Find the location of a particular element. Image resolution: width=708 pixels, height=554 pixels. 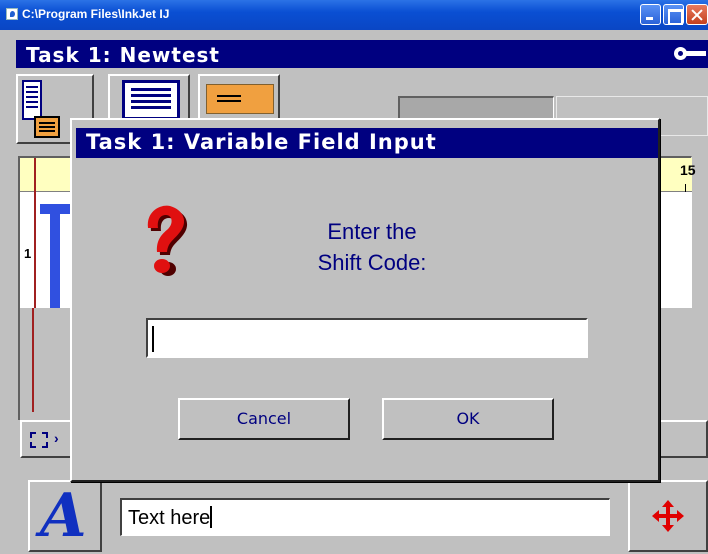

dialog-titlebar: Task 1: Variable Field Input is located at coordinates (367, 143).